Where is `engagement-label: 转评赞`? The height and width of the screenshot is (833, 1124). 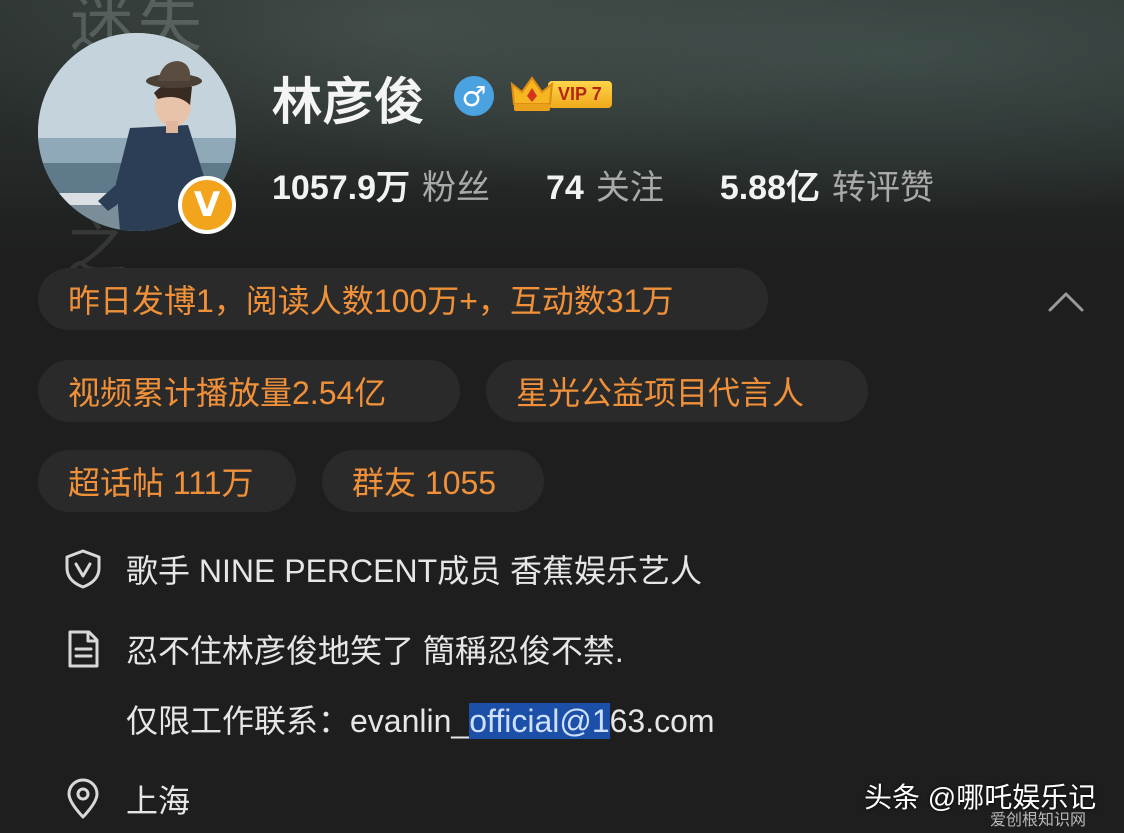 engagement-label: 转评赞 is located at coordinates (883, 188).